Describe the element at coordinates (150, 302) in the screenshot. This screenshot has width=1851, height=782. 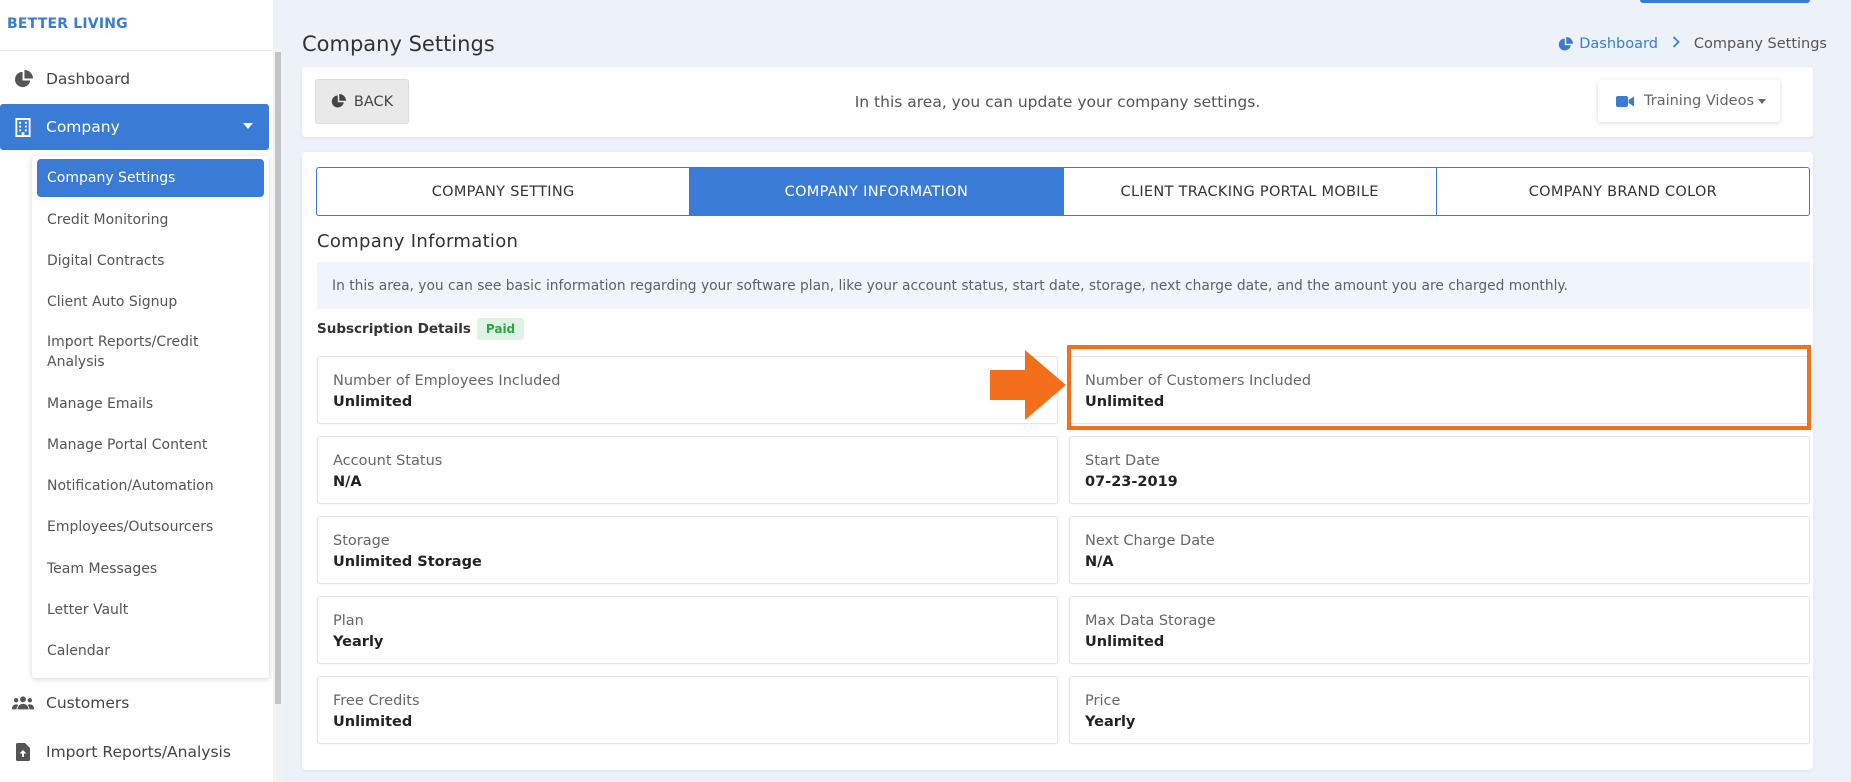
I see `submenu-item-client-auto-signup: Client Auto Signup` at that location.